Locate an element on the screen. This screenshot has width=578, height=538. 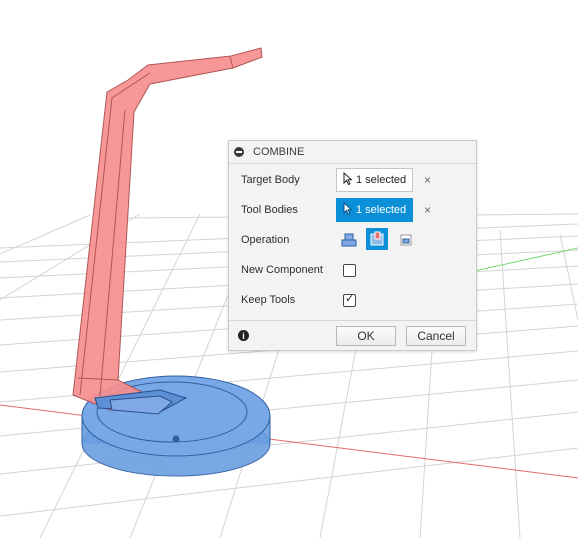
keep-tools-label: Keep Tools is located at coordinates (268, 300).